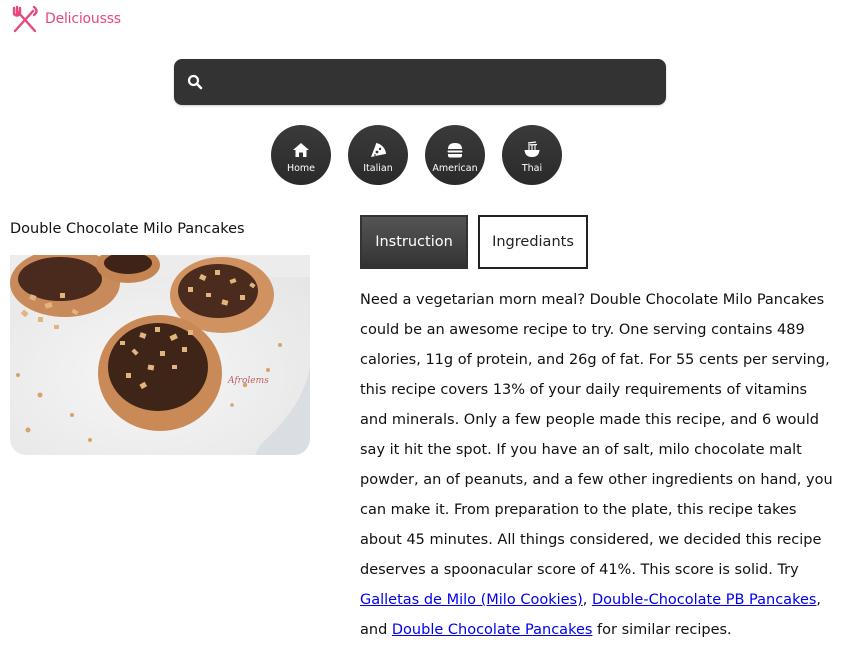 Image resolution: width=844 pixels, height=645 pixels. I want to click on category-thai-button: Thai, so click(532, 155).